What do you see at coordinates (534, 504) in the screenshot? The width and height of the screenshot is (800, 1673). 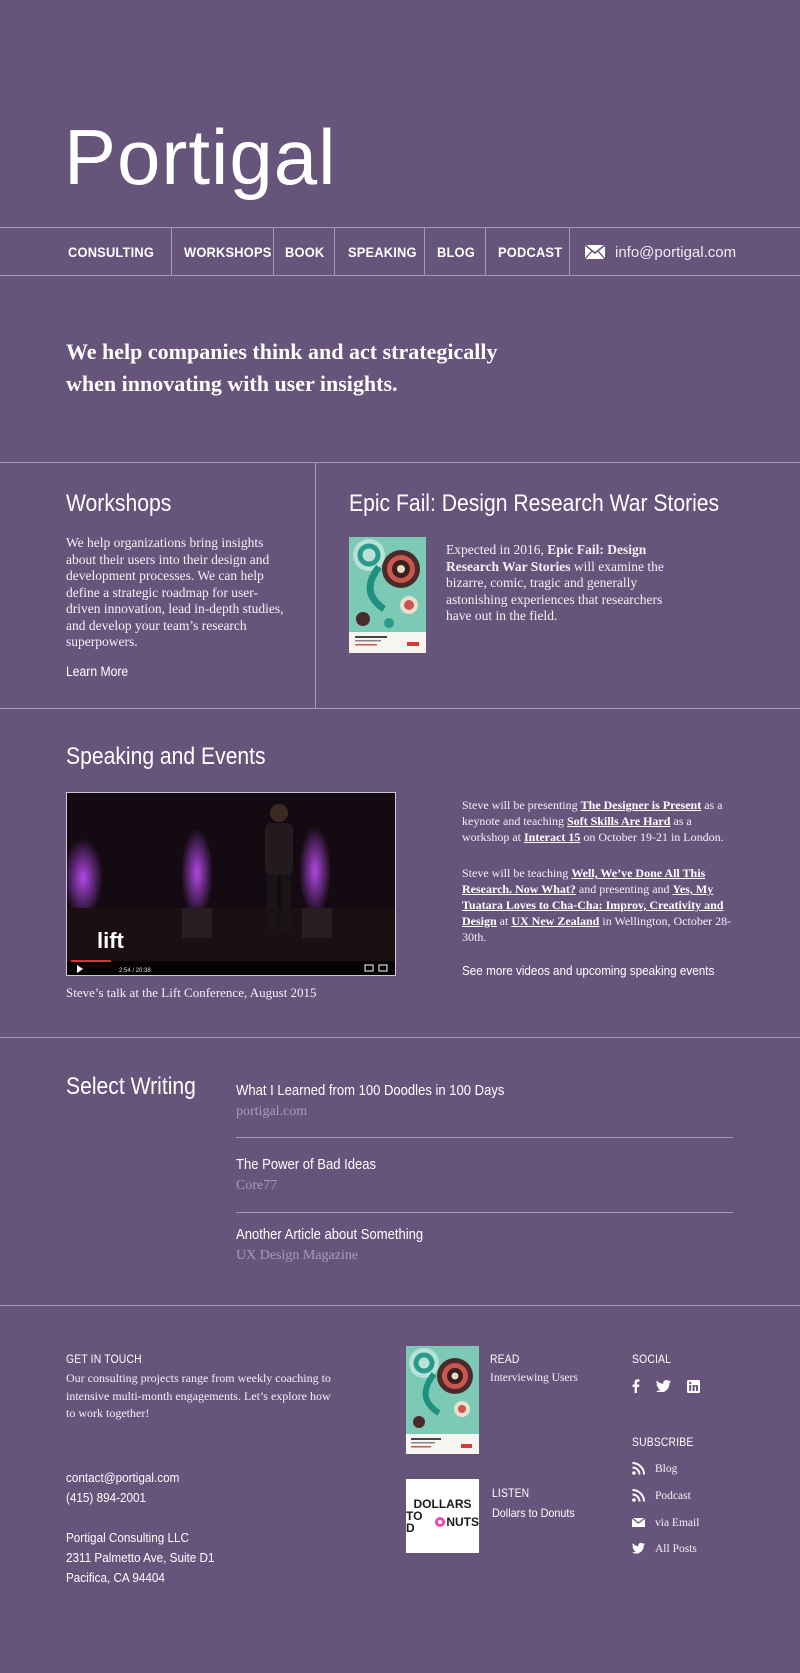 I see `book-heading: Epic Fail: Design Research War Stories` at bounding box center [534, 504].